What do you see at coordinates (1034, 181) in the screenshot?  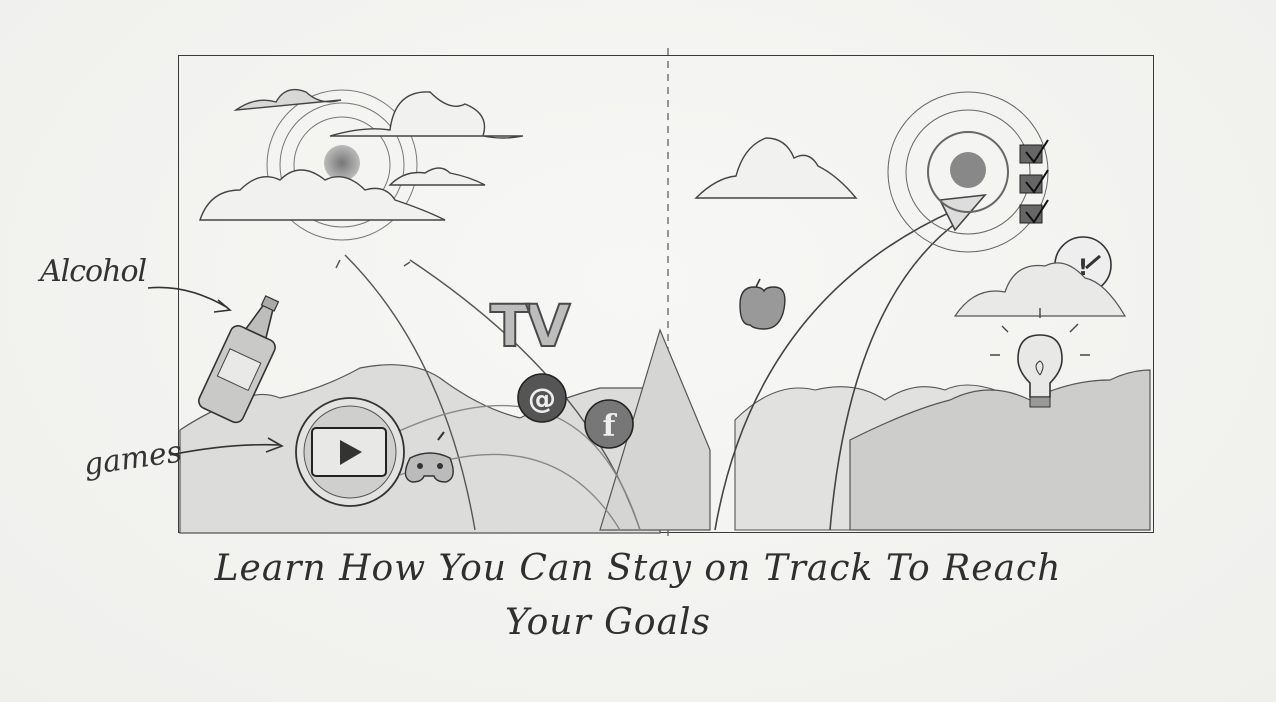 I see `checkbox-icon` at bounding box center [1034, 181].